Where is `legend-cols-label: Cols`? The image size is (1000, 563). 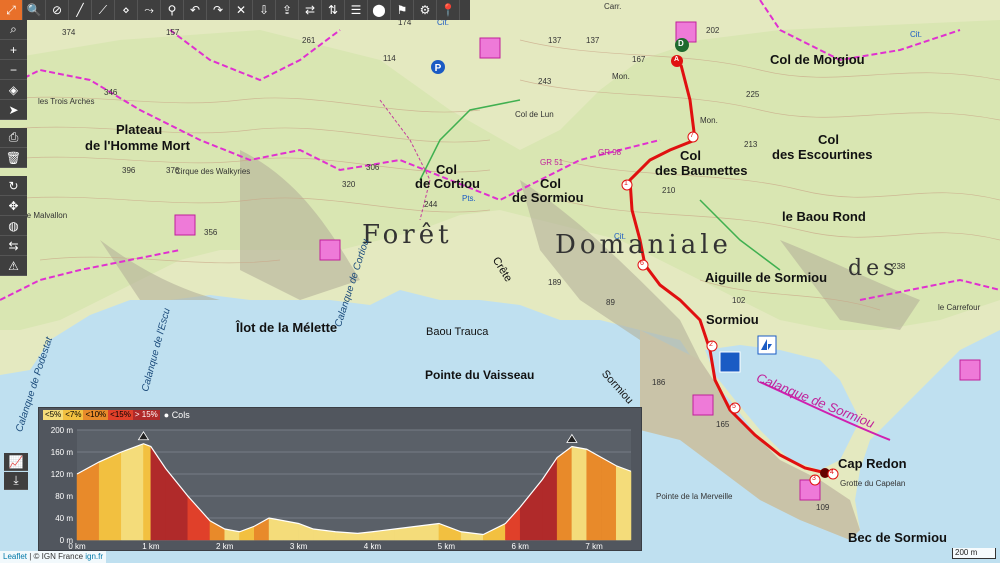 legend-cols-label: Cols is located at coordinates (180, 415).